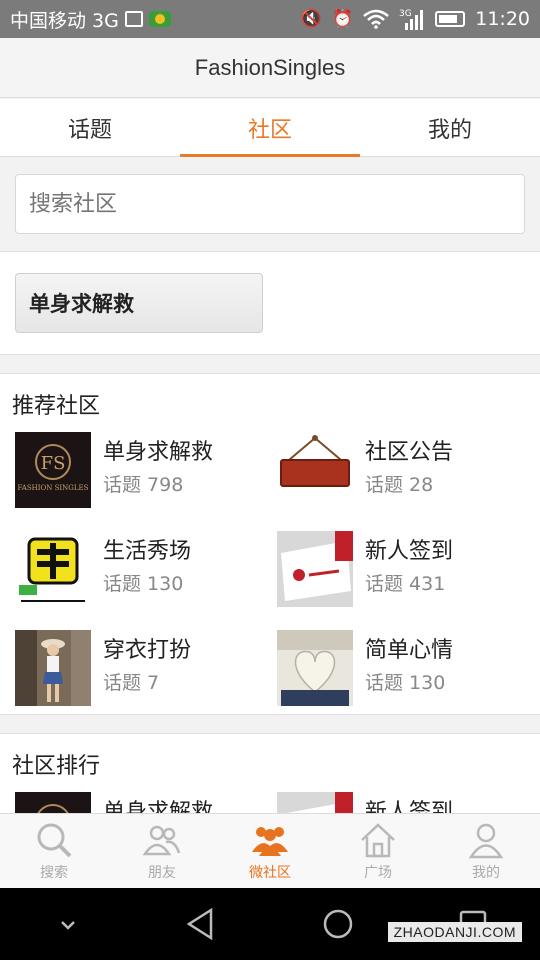  What do you see at coordinates (450, 19) in the screenshot?
I see `battery-icon` at bounding box center [450, 19].